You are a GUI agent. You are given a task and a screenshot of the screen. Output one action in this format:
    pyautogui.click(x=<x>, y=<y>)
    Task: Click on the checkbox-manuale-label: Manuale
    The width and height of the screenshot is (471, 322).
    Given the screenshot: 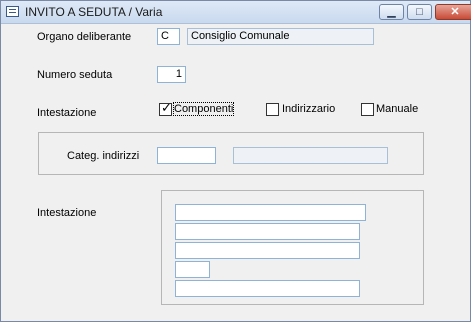 What is the action you would take?
    pyautogui.click(x=397, y=109)
    